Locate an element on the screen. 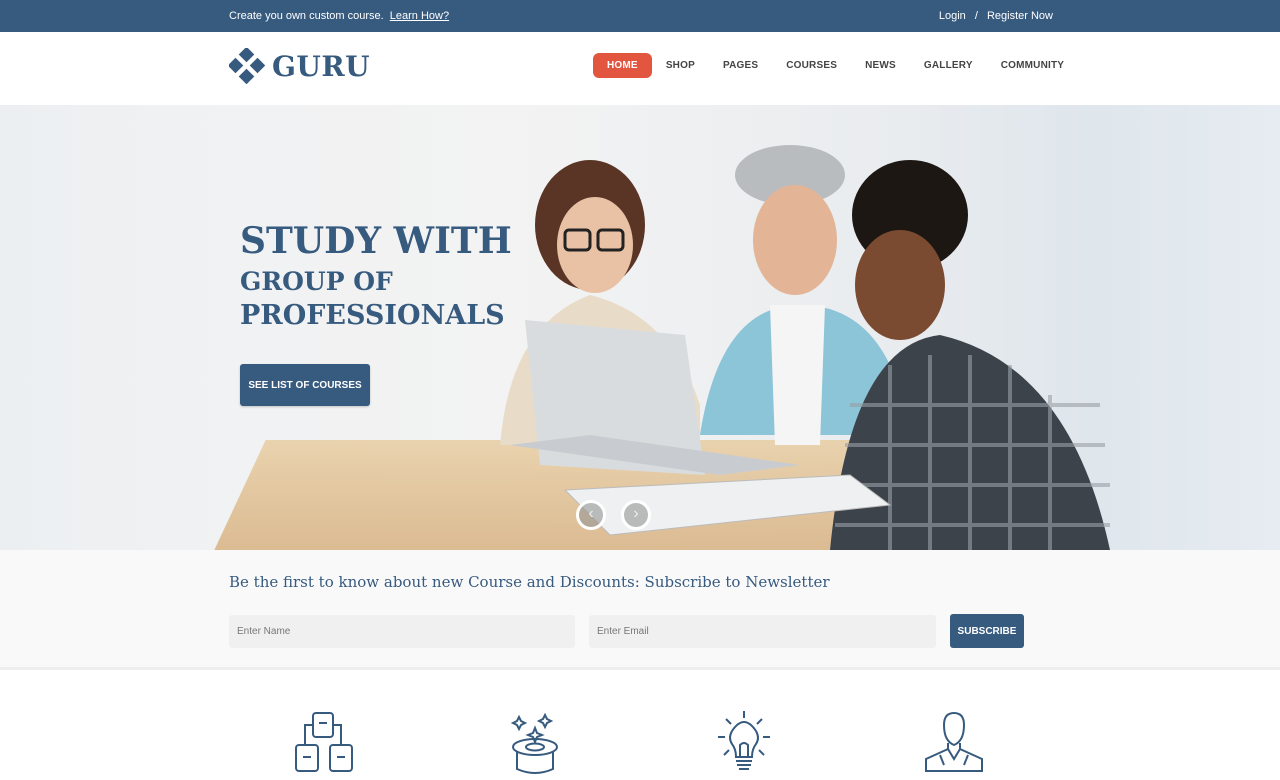 The height and width of the screenshot is (780, 1280). logo: GURU is located at coordinates (299, 66).